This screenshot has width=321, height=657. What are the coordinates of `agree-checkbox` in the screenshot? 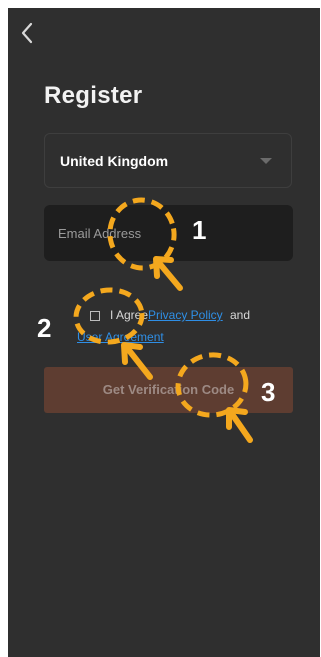 It's located at (95, 316).